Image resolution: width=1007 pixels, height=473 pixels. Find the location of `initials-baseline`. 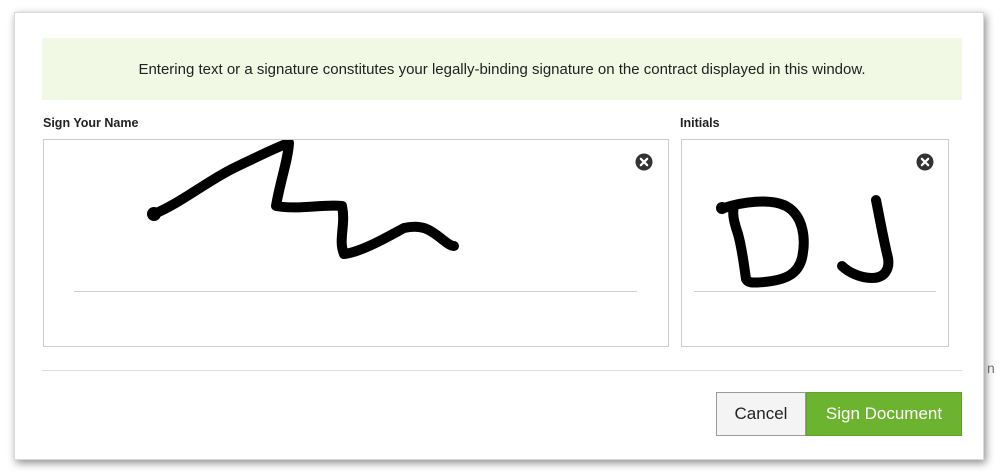

initials-baseline is located at coordinates (815, 291).